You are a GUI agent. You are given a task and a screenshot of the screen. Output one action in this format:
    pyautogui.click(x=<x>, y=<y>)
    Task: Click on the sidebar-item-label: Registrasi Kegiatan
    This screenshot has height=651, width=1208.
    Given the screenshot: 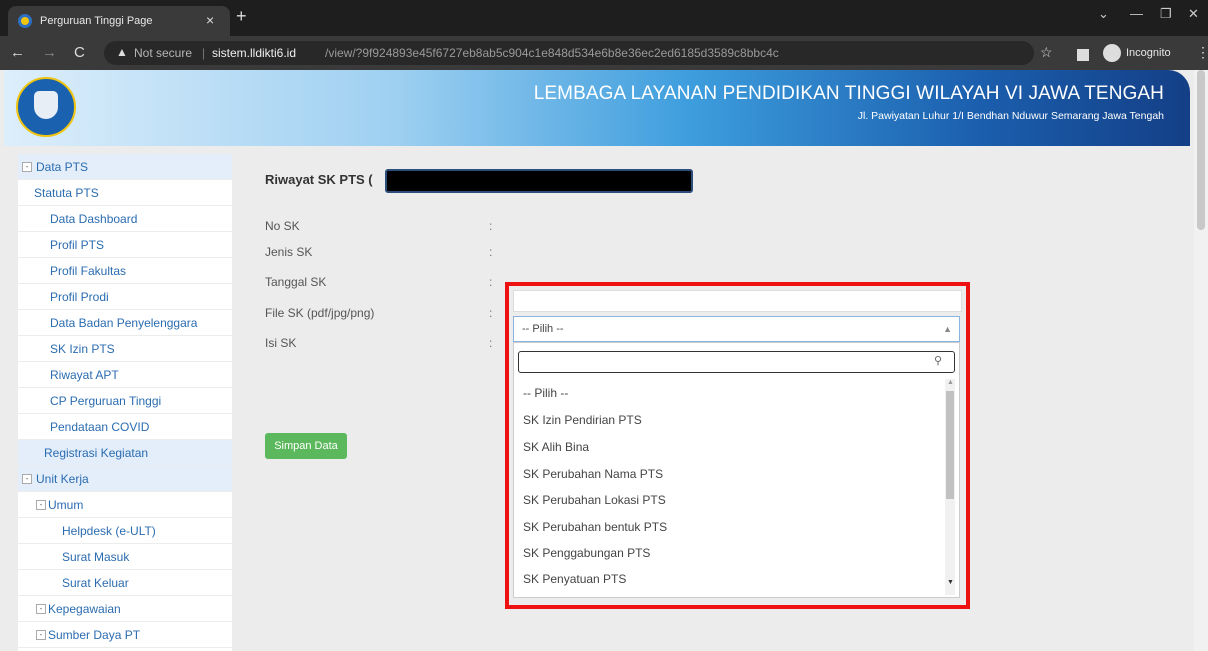 What is the action you would take?
    pyautogui.click(x=96, y=453)
    